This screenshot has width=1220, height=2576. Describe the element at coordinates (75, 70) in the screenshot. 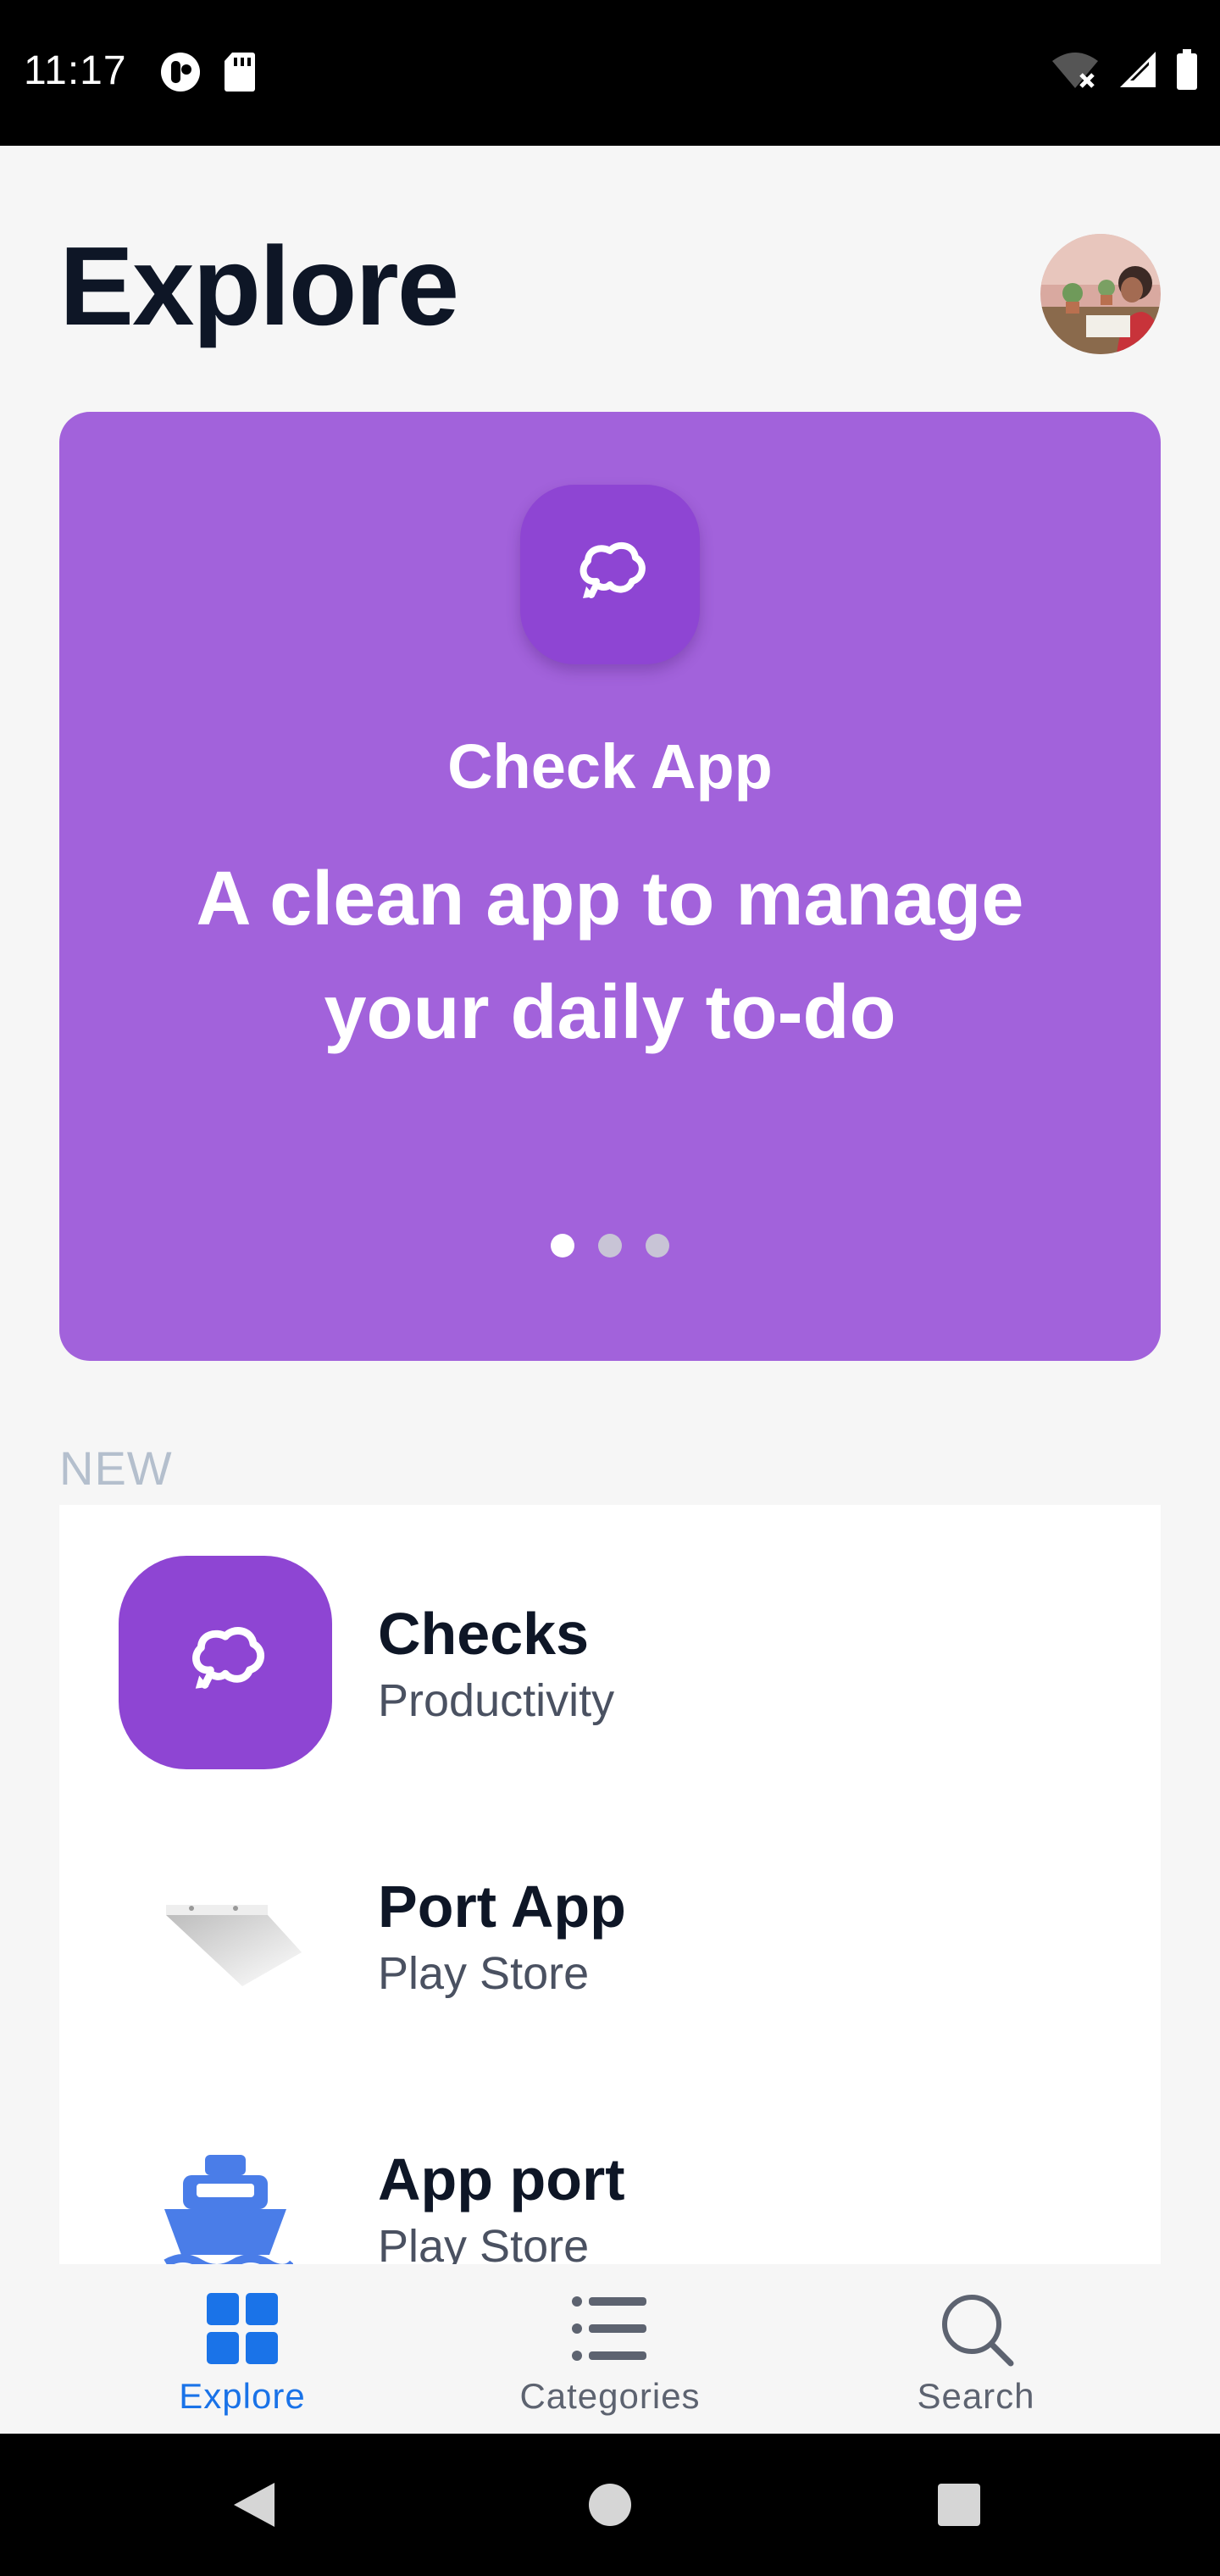

I see `status-time: 11:17` at that location.